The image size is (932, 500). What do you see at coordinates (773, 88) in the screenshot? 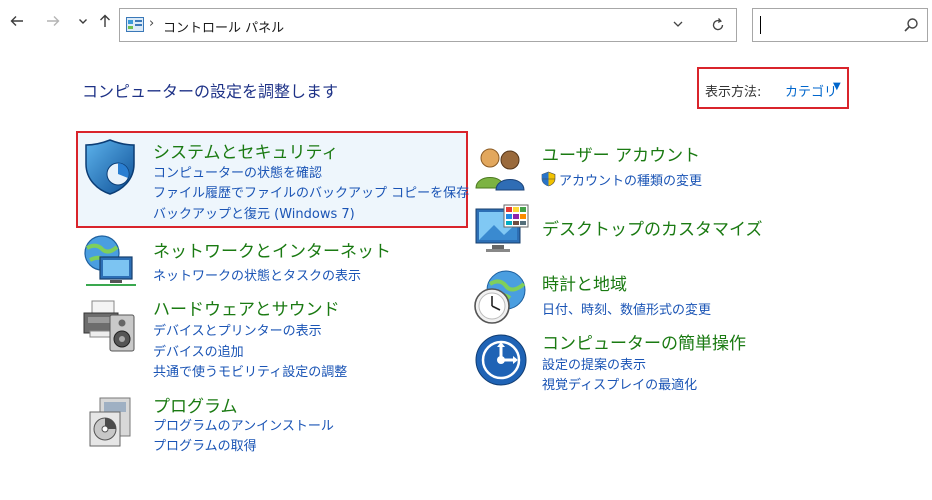
I see `view-by-control: 表示方法: カテゴリ ▼` at bounding box center [773, 88].